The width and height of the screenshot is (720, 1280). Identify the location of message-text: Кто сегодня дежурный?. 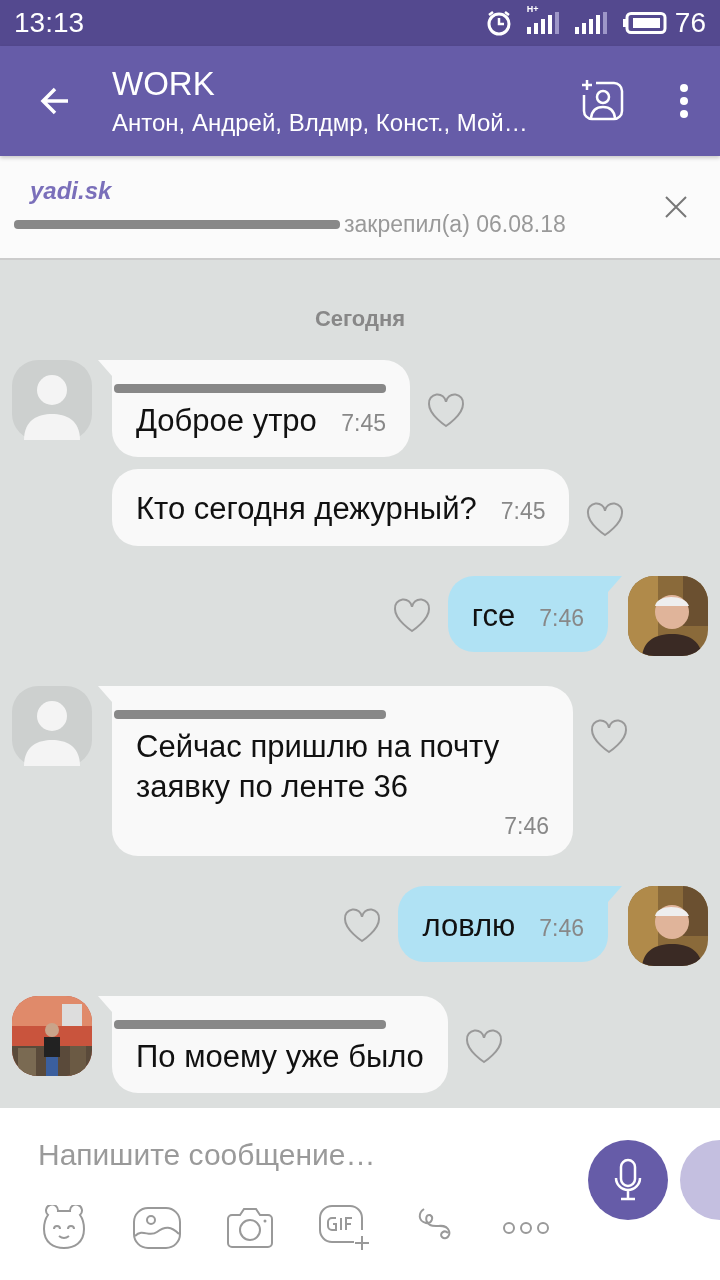
(306, 509).